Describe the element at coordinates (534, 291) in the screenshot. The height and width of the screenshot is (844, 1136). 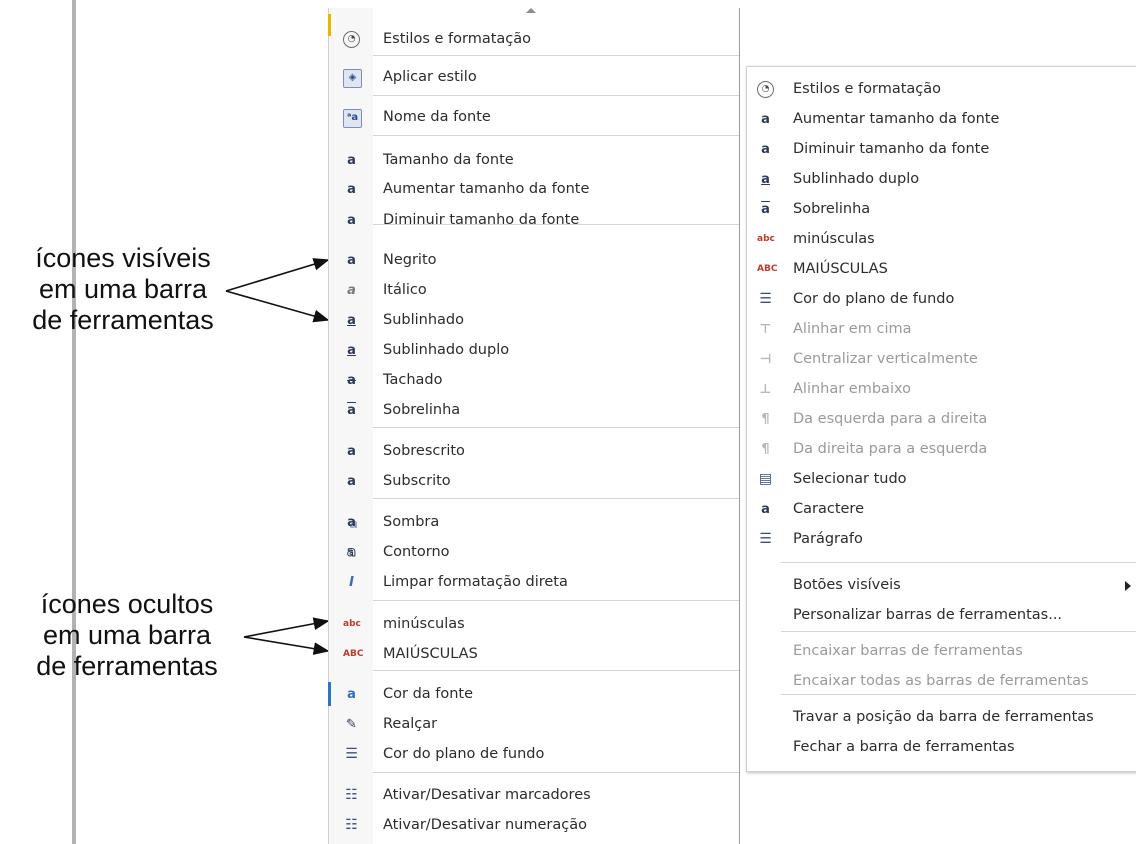
I see `menu-item-italic: a Itálico` at that location.